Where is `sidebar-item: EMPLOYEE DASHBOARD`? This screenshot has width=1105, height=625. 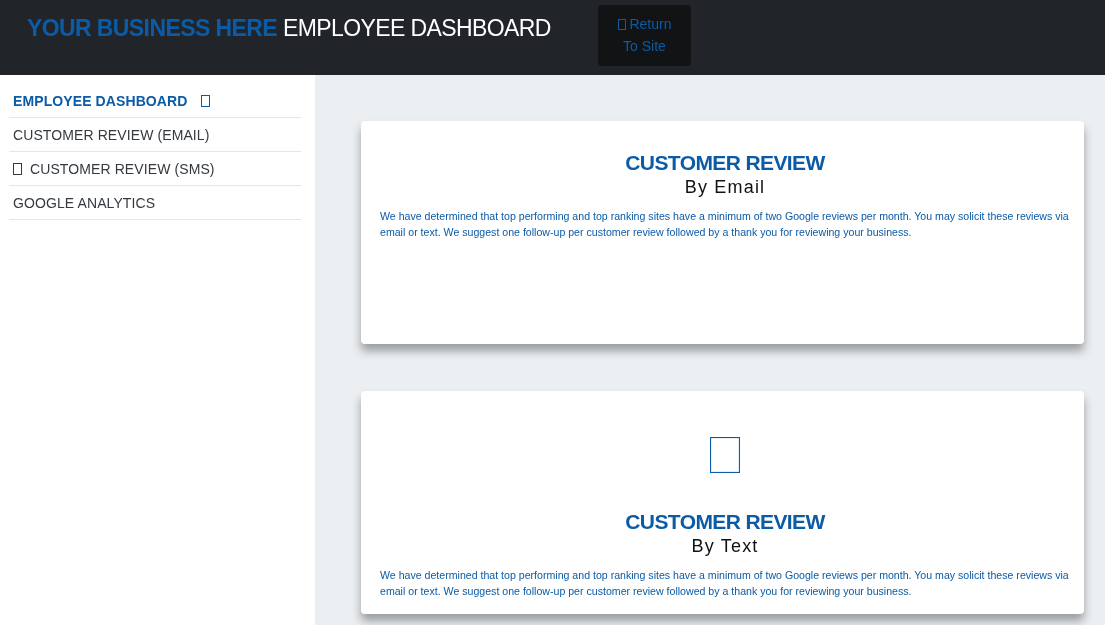
sidebar-item: EMPLOYEE DASHBOARD is located at coordinates (155, 101).